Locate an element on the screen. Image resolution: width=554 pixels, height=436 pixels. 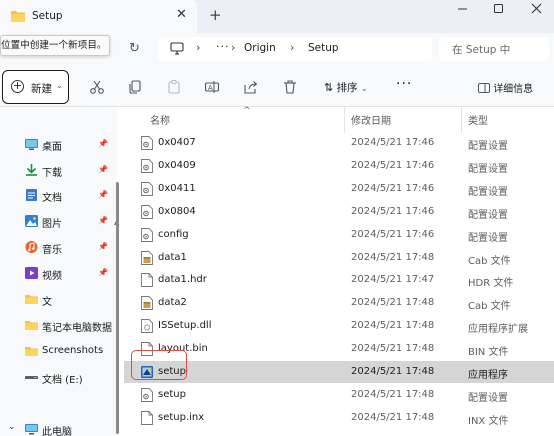
cut-icon is located at coordinates (97, 87).